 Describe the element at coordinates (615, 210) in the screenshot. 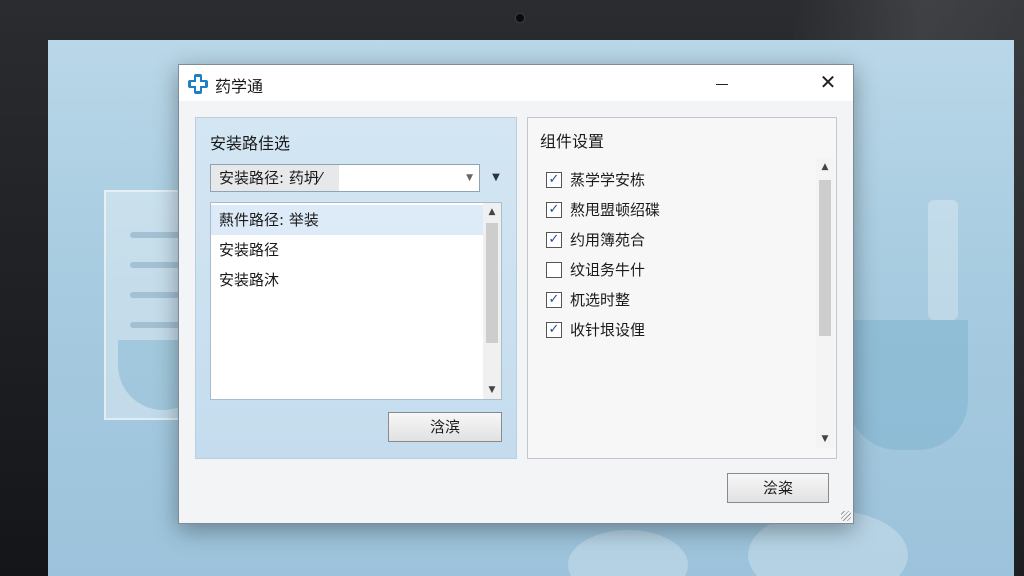

I see `checkbox-label: 熬甩盟顿绍碟` at that location.